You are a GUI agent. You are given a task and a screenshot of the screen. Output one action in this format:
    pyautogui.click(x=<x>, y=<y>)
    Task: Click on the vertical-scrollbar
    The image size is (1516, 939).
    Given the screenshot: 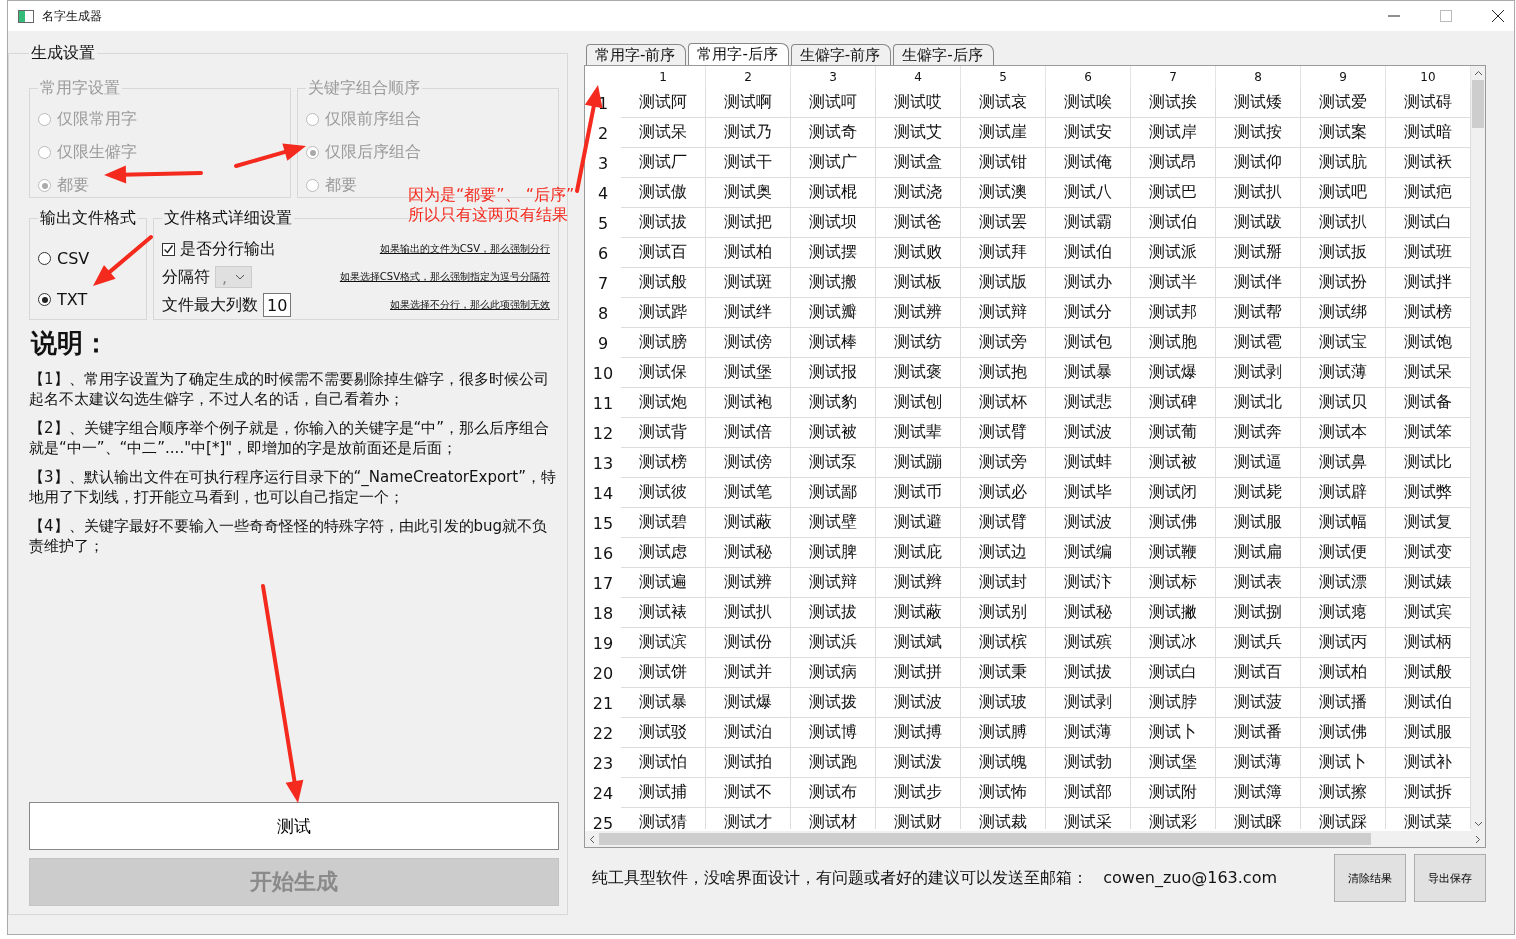 What is the action you would take?
    pyautogui.click(x=1478, y=448)
    